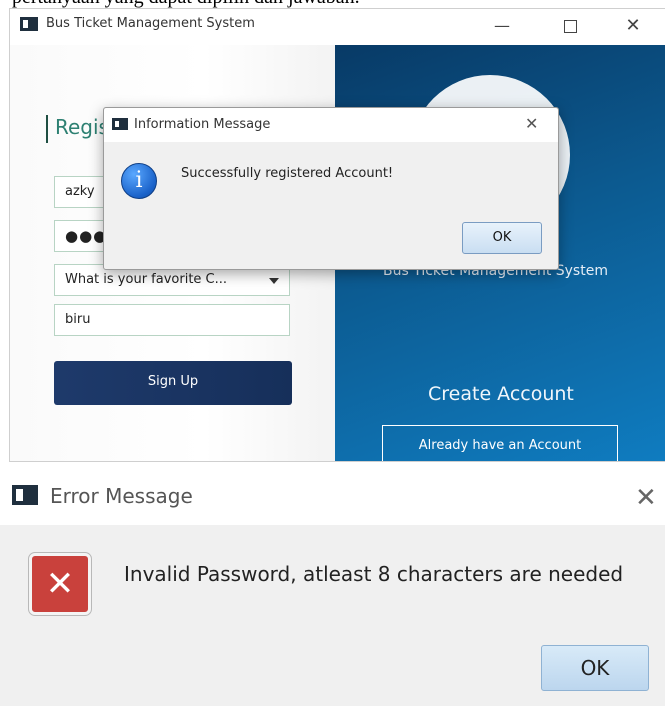 This screenshot has height=706, width=665. What do you see at coordinates (331, 125) in the screenshot?
I see `dialog-titlebar: Information Message ✕` at bounding box center [331, 125].